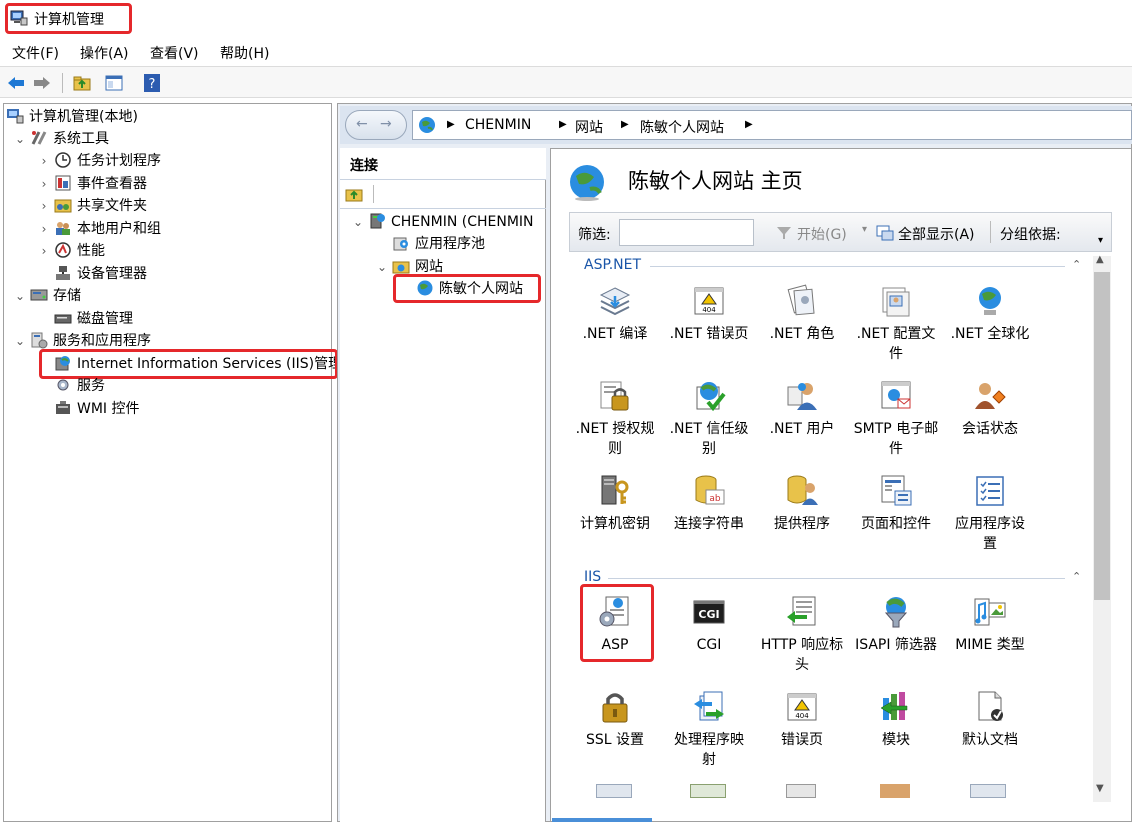 The image size is (1132, 822). I want to click on aspnet-feature-pages-controls: 页面和控件, so click(896, 504).